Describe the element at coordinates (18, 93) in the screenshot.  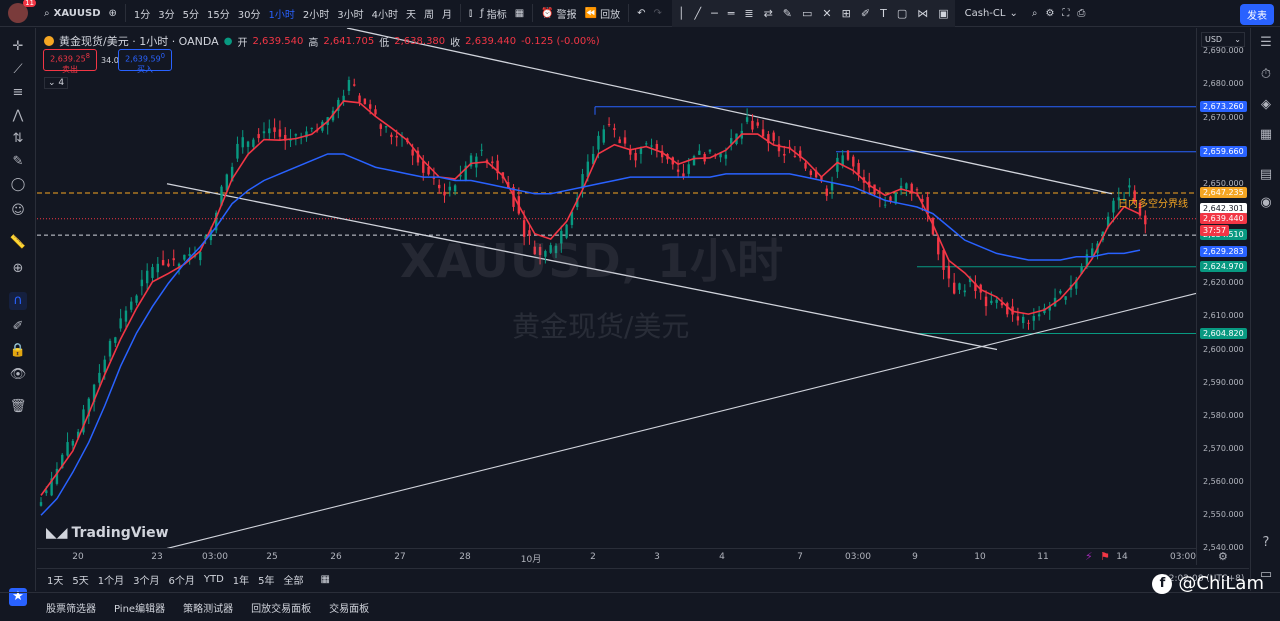
I see `fib-tool-icon: ≡` at that location.